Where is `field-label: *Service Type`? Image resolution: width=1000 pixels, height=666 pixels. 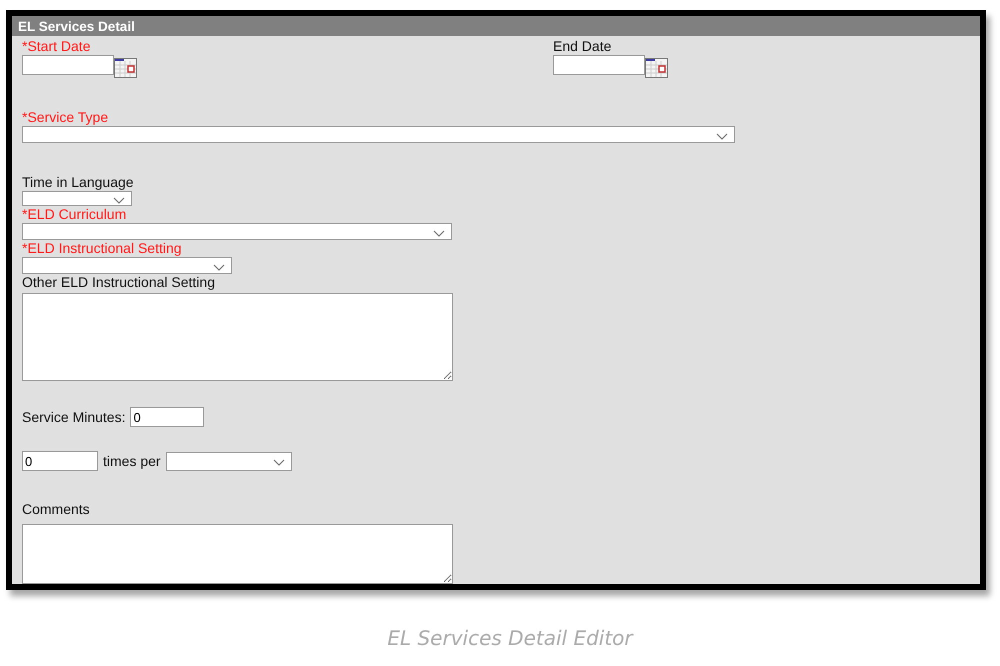
field-label: *Service Type is located at coordinates (65, 117).